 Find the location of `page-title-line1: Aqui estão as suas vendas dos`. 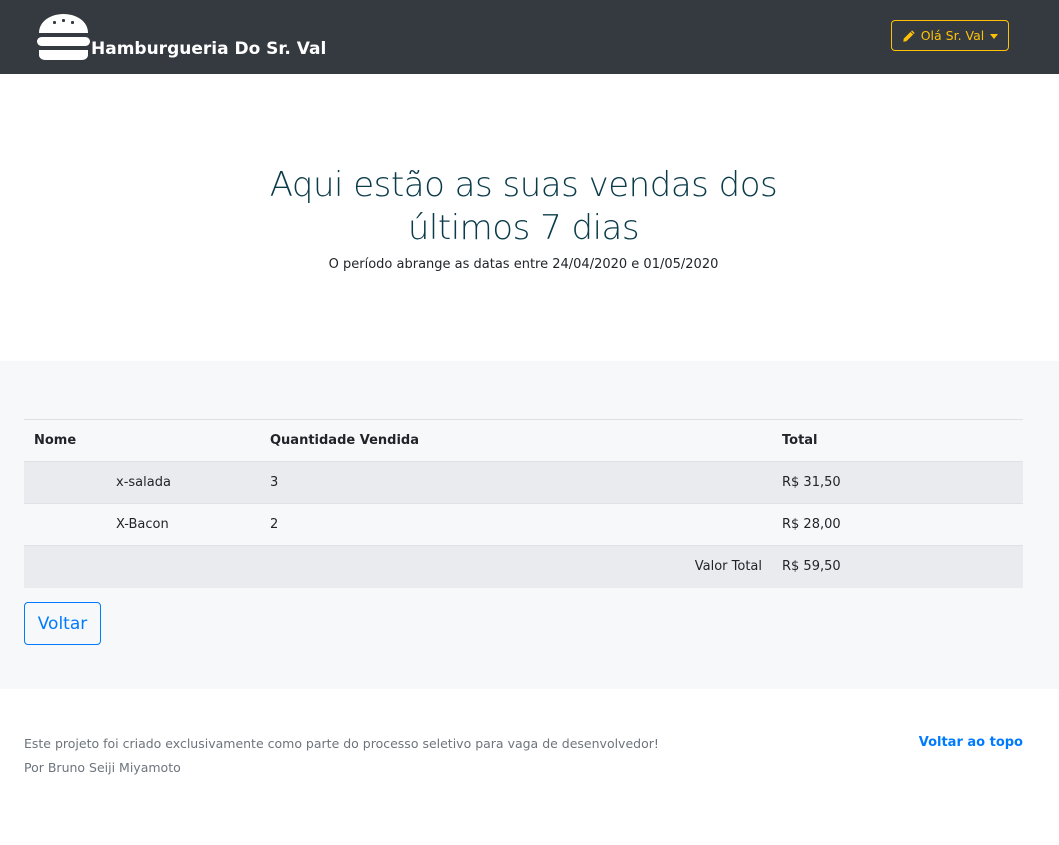

page-title-line1: Aqui estão as suas vendas dos is located at coordinates (523, 185).